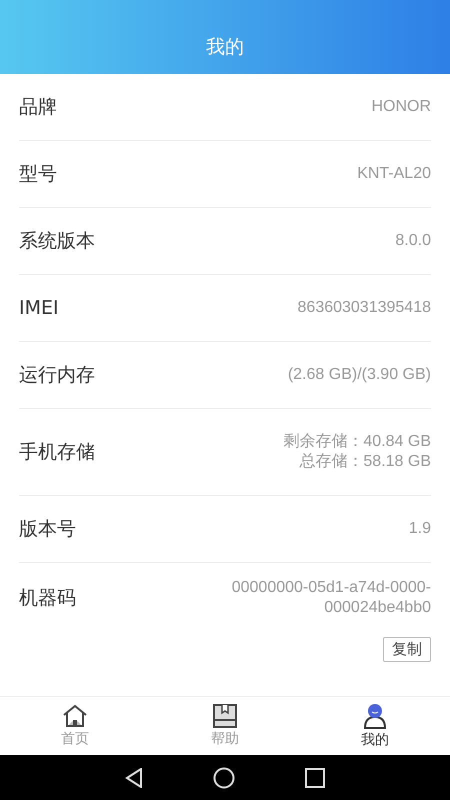 Image resolution: width=450 pixels, height=800 pixels. Describe the element at coordinates (57, 375) in the screenshot. I see `info-label: 运行内存` at that location.